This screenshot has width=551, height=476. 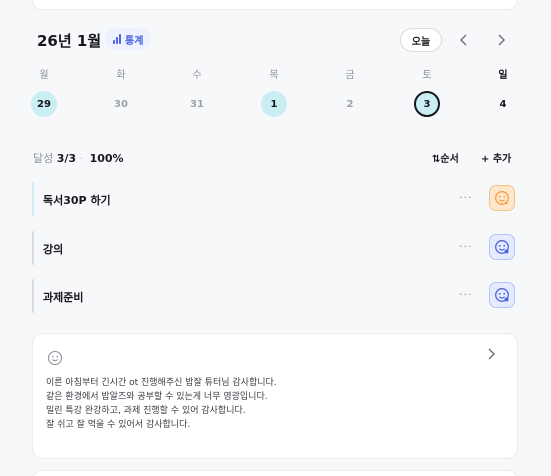 What do you see at coordinates (275, 199) in the screenshot?
I see `task-item: 독서30P 하기 ···` at bounding box center [275, 199].